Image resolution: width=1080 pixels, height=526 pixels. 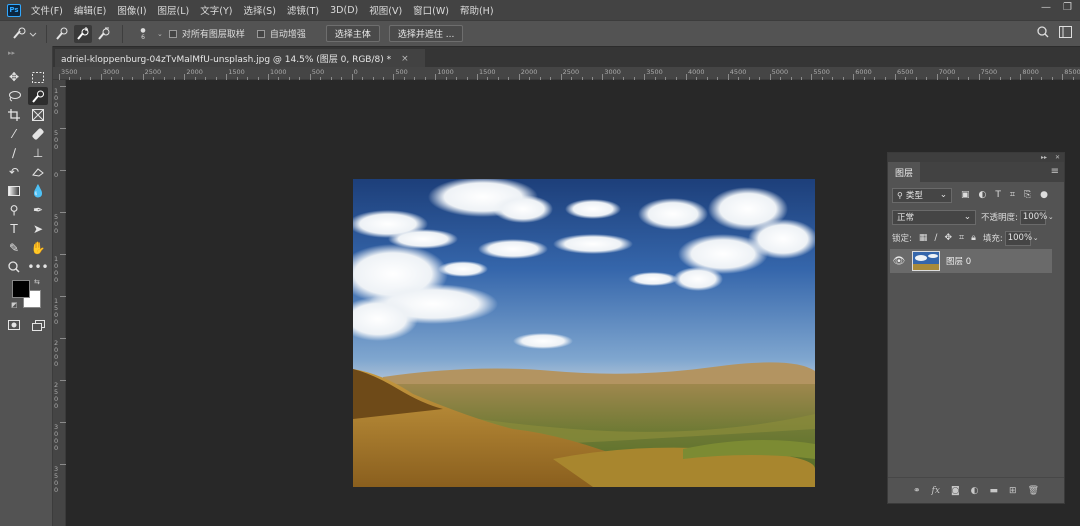 What do you see at coordinates (14, 77) in the screenshot?
I see `move-tool-icon: ✥` at bounding box center [14, 77].